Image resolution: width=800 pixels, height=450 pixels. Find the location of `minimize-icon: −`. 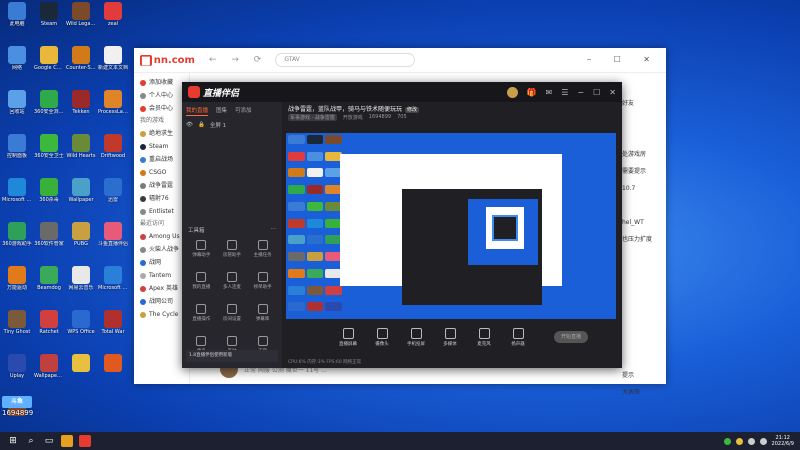

minimize-icon: − is located at coordinates (580, 92).